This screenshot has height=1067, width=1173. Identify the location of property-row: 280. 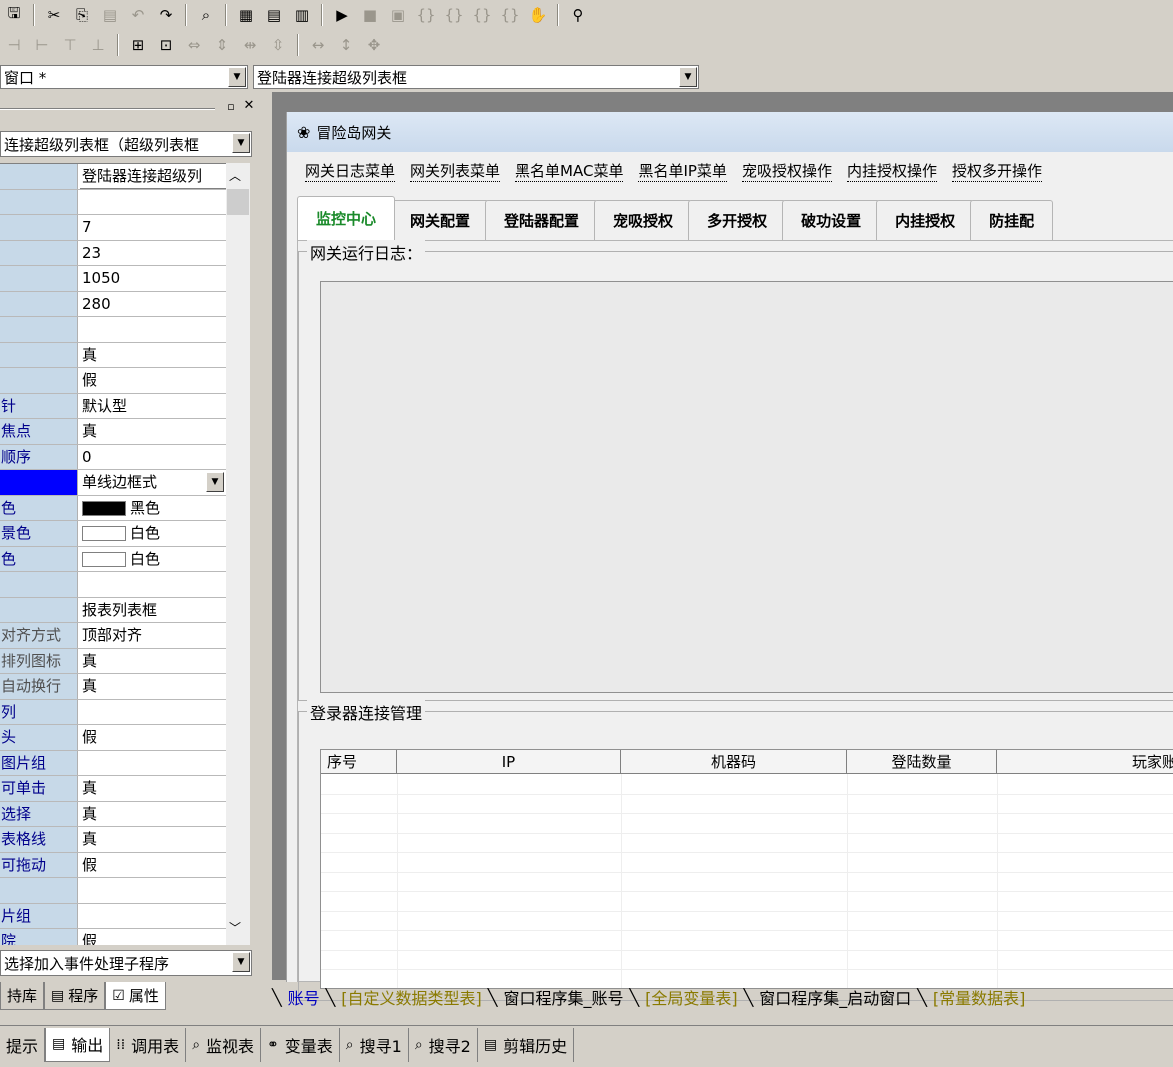
(113, 304).